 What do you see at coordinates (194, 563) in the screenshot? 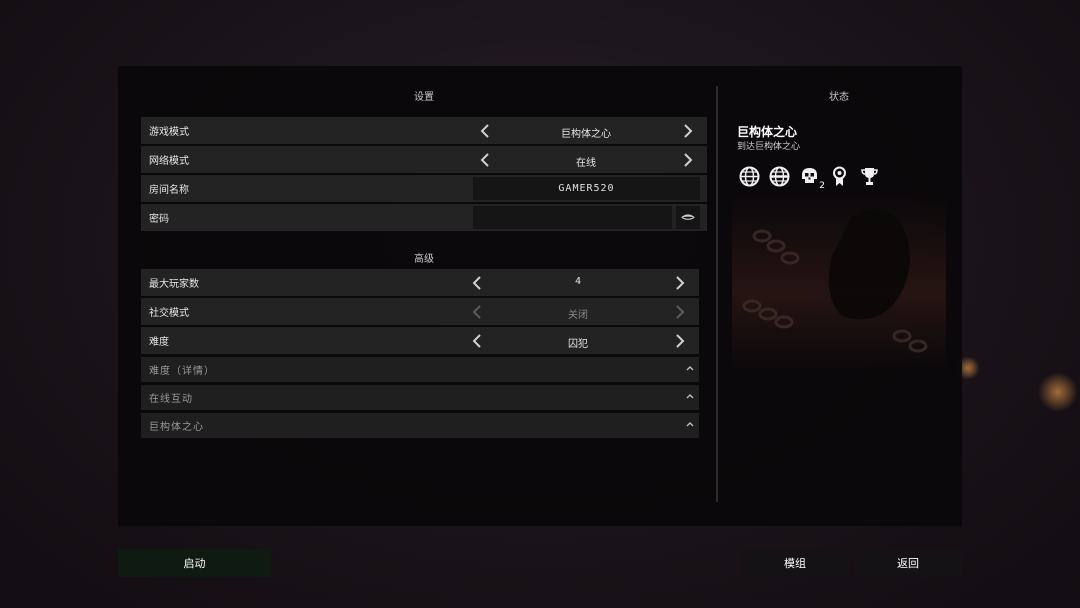
I see `start-button: 启动` at bounding box center [194, 563].